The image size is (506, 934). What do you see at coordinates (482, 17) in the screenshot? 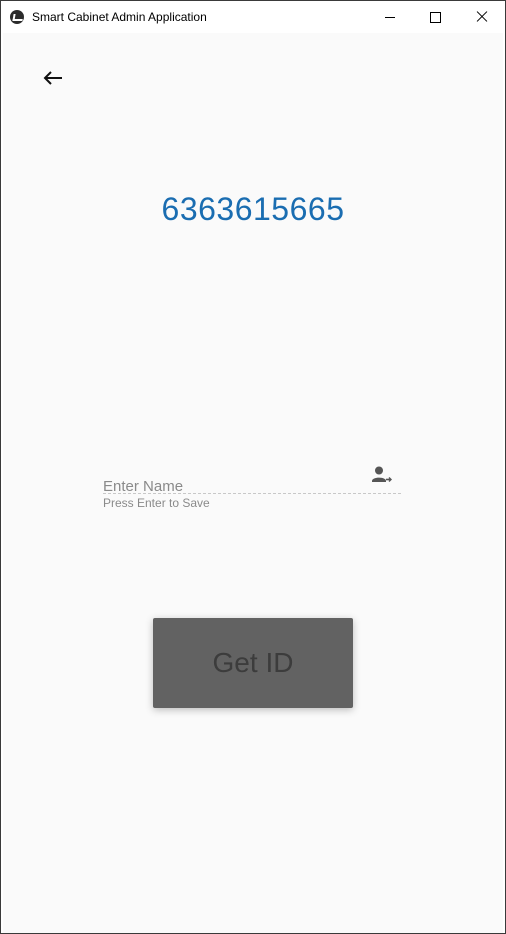
I see `close-button` at bounding box center [482, 17].